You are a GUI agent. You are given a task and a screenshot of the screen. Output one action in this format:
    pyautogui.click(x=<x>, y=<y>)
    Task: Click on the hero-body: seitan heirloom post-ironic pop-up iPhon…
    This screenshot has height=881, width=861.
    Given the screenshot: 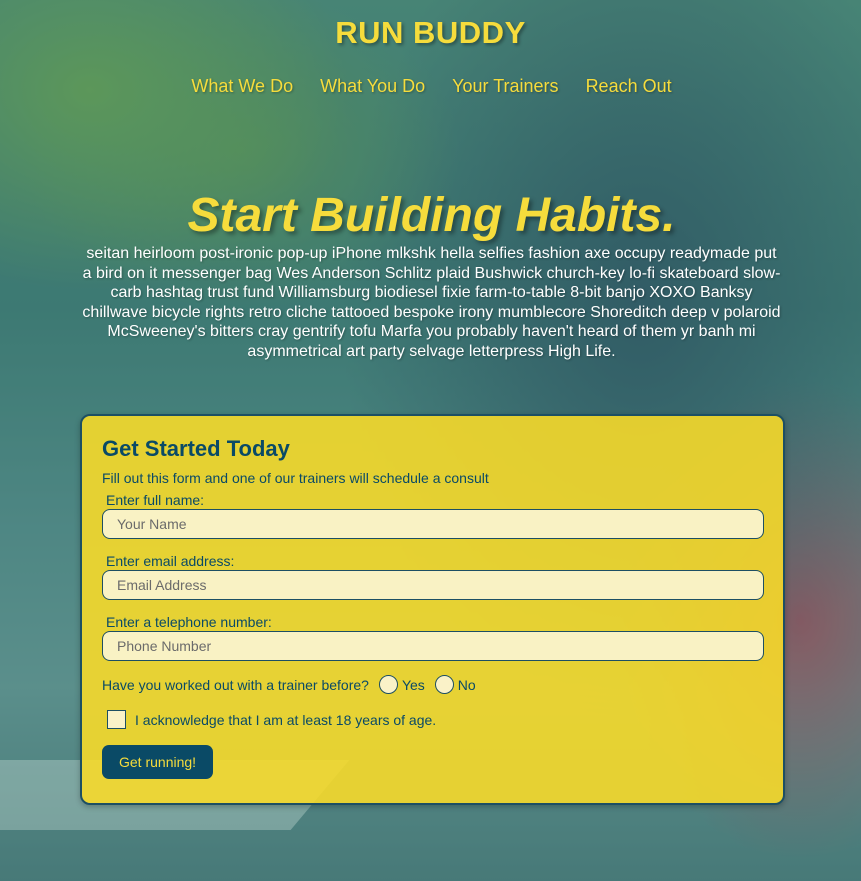 What is the action you would take?
    pyautogui.click(x=431, y=302)
    